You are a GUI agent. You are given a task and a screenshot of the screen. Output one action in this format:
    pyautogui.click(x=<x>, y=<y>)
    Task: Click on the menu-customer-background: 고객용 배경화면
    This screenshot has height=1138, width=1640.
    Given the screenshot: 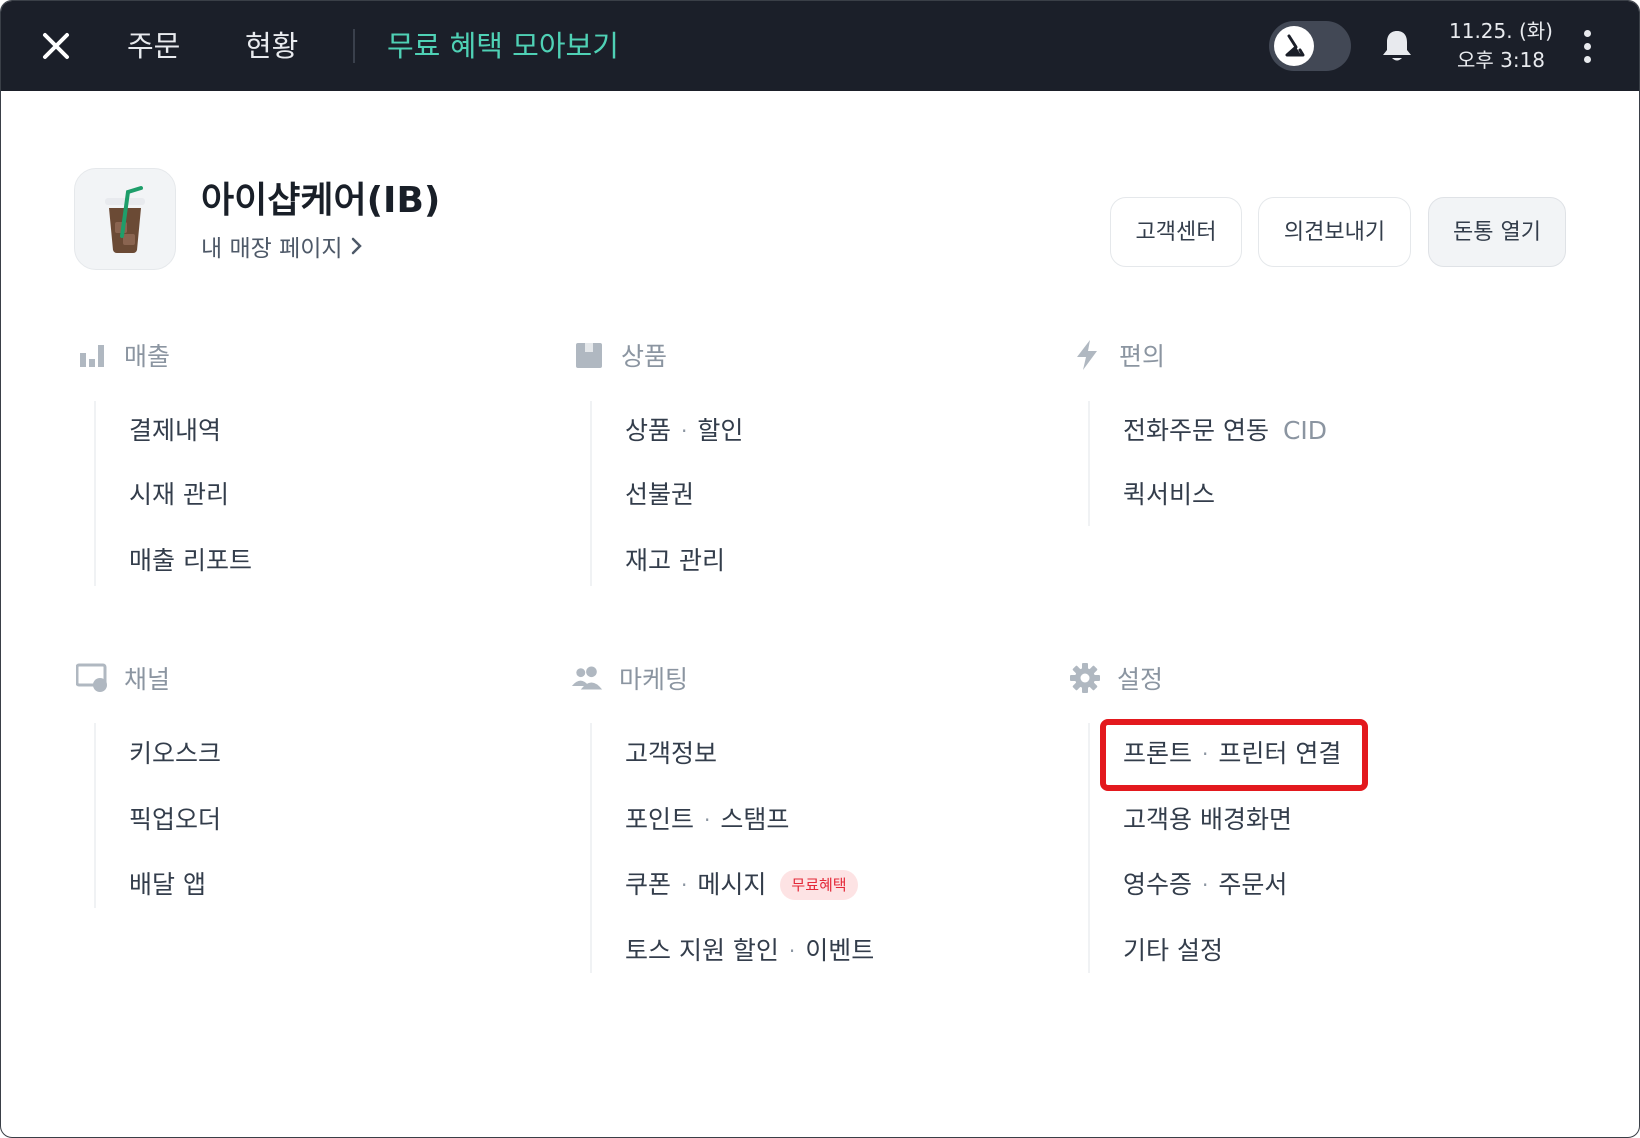 What is the action you would take?
    pyautogui.click(x=1207, y=820)
    